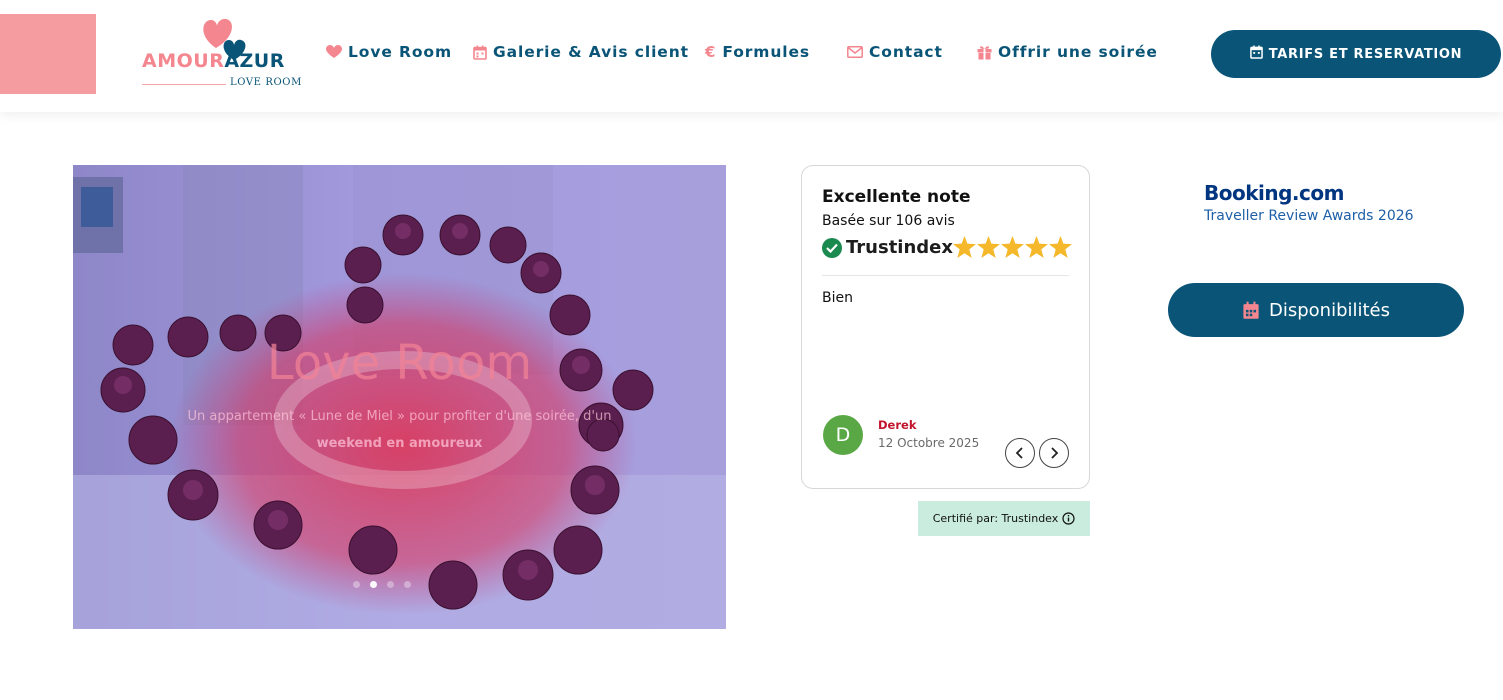 The image size is (1503, 700). I want to click on next-review-button, so click(1054, 453).